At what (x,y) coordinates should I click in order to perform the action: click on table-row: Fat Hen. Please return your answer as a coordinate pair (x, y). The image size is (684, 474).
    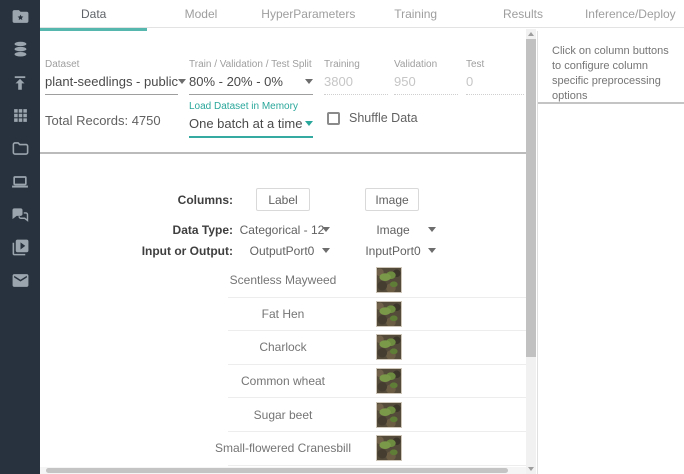
    Looking at the image, I should click on (377, 315).